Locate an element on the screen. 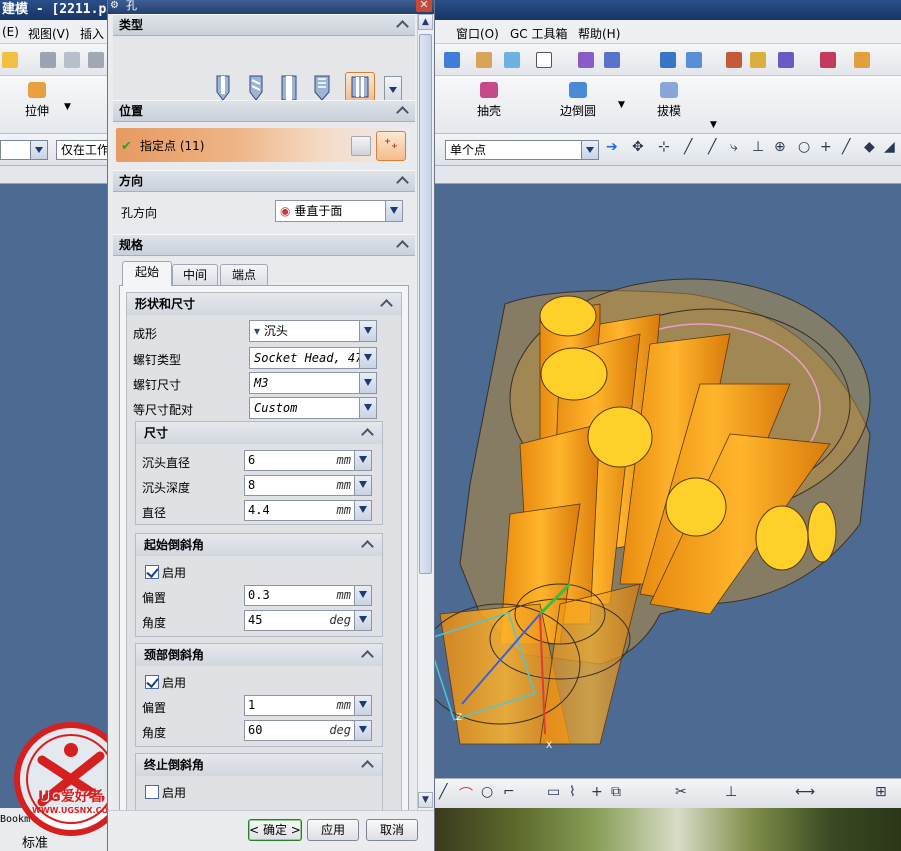 The height and width of the screenshot is (851, 901). offset-icon: ⧉ is located at coordinates (616, 792).